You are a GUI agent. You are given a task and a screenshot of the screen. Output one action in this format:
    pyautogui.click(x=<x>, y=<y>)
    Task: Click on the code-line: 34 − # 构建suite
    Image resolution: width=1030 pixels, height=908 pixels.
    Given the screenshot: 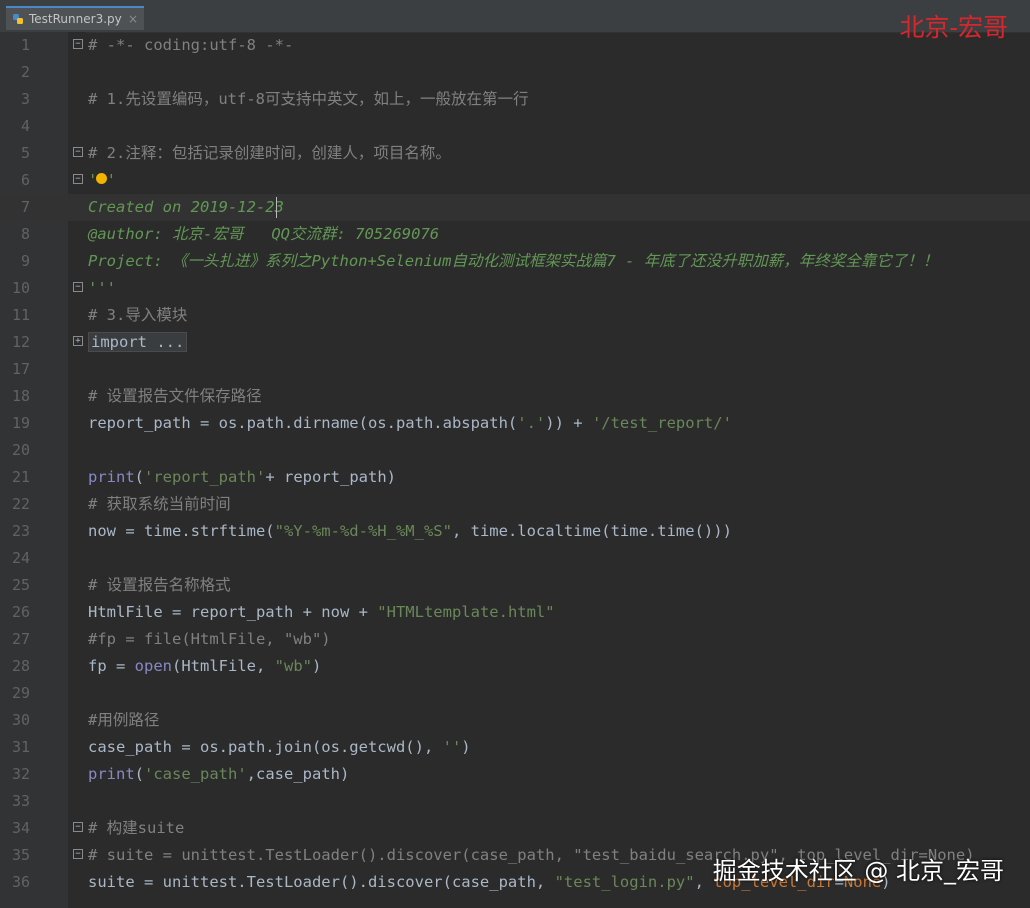 What is the action you would take?
    pyautogui.click(x=515, y=828)
    